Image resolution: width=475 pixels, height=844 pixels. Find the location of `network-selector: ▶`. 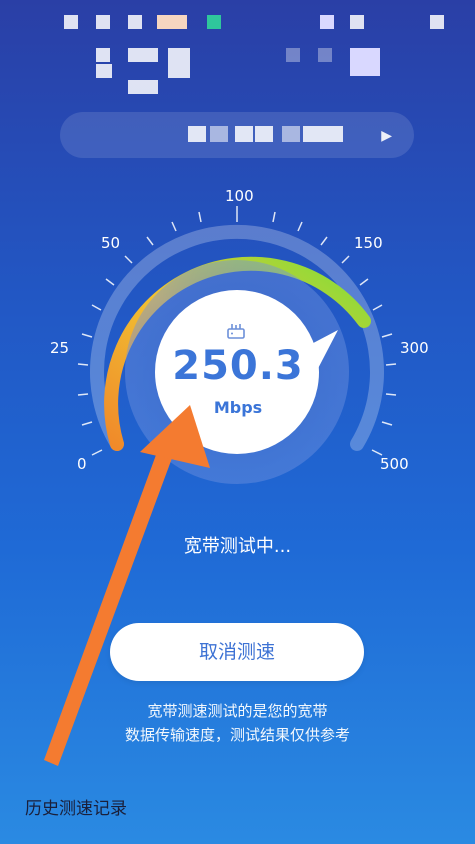

network-selector: ▶ is located at coordinates (237, 135).